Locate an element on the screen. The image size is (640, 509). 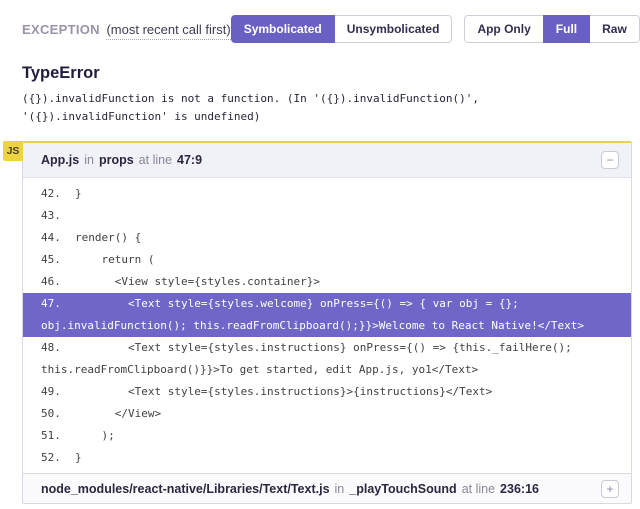
section-title: EXCEPTION is located at coordinates (61, 29).